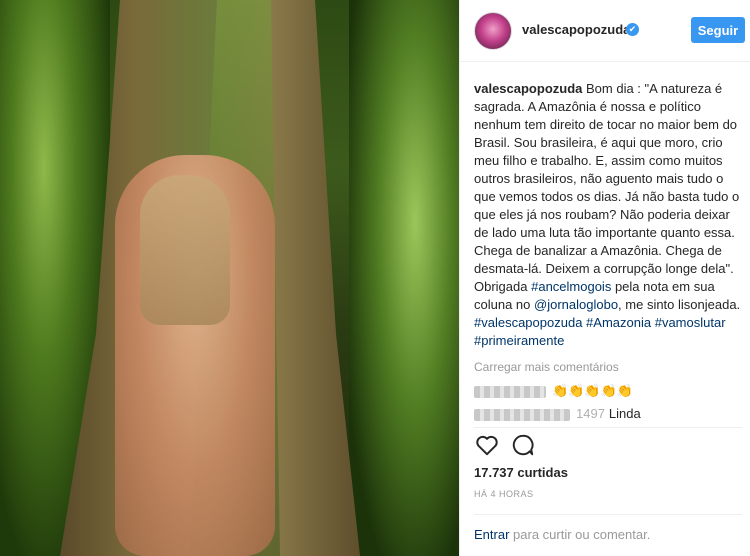 This screenshot has width=750, height=556. I want to click on comment-icon, so click(523, 445).